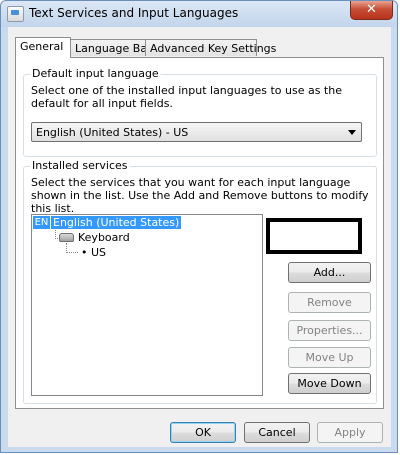  I want to click on default-language-selected: English (United States) - US, so click(112, 132).